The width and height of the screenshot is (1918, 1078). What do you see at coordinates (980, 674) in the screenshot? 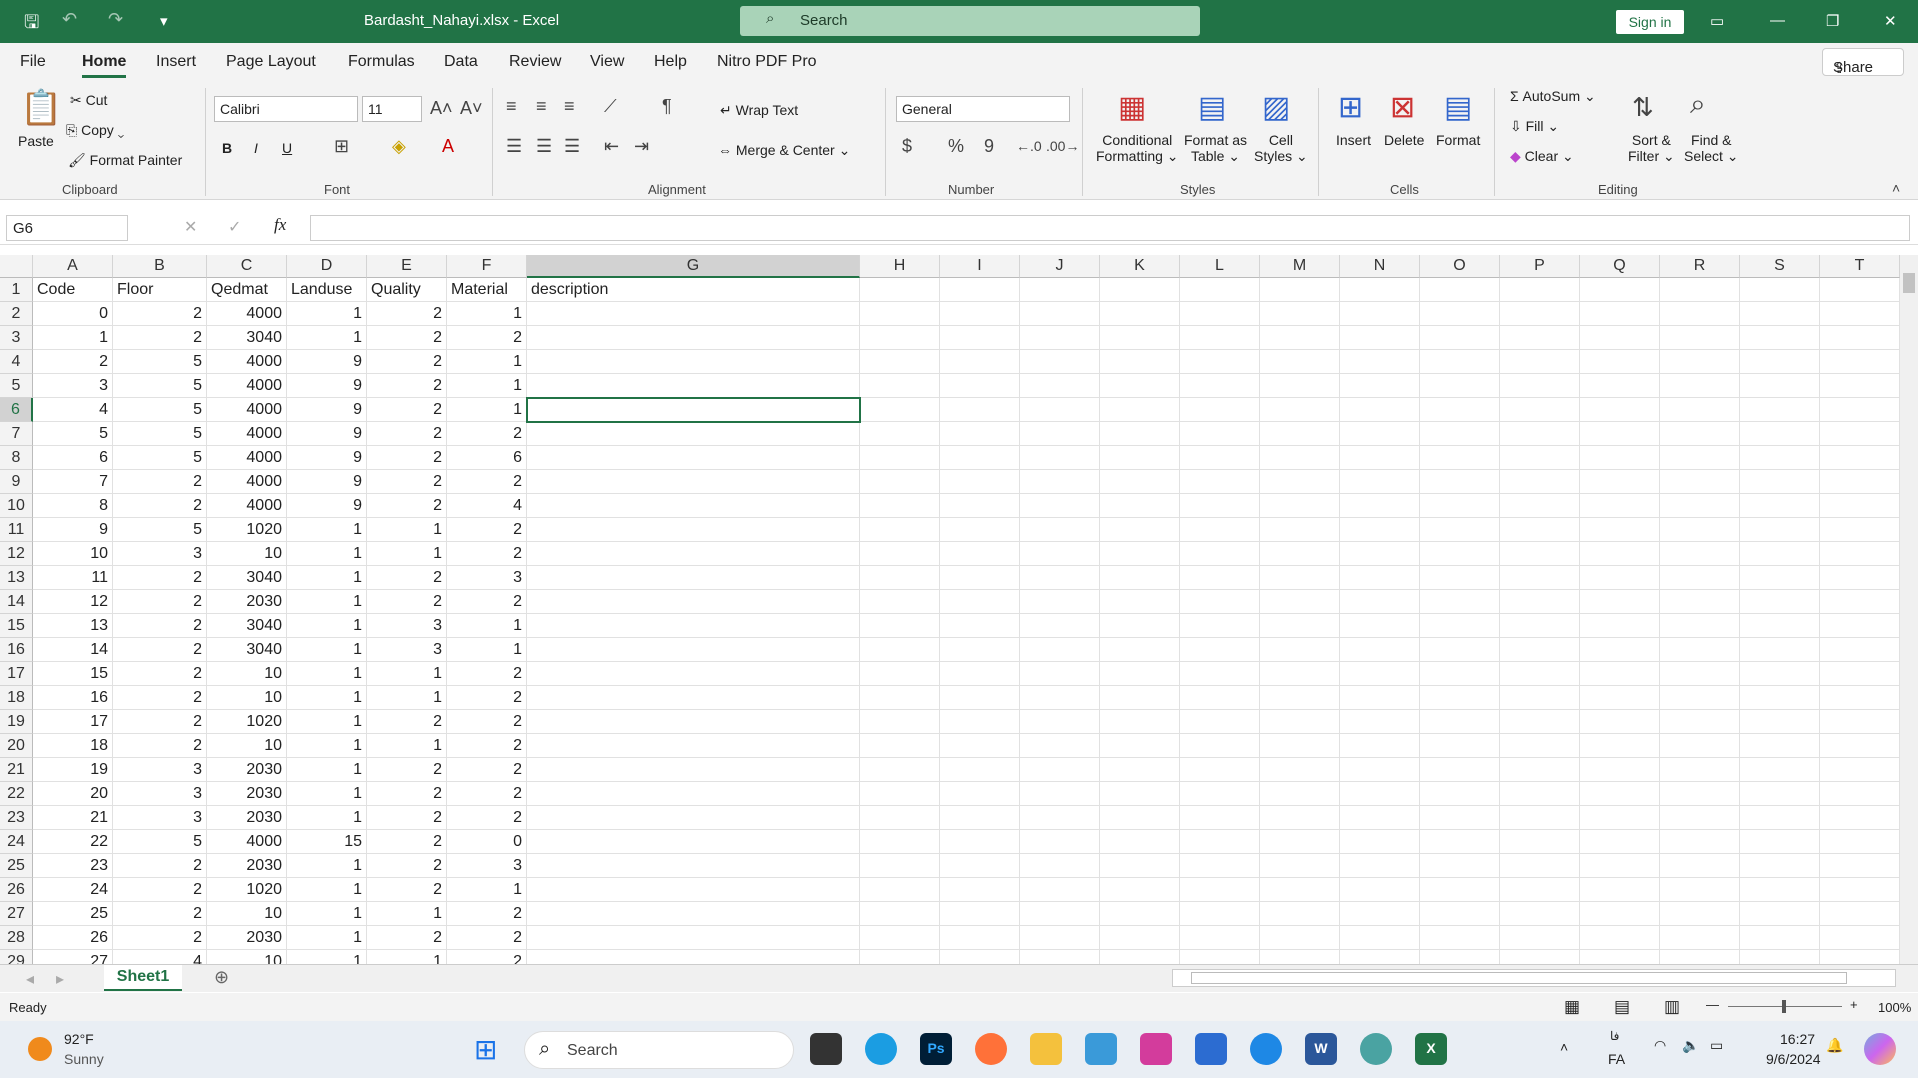
I see `cell-I17` at bounding box center [980, 674].